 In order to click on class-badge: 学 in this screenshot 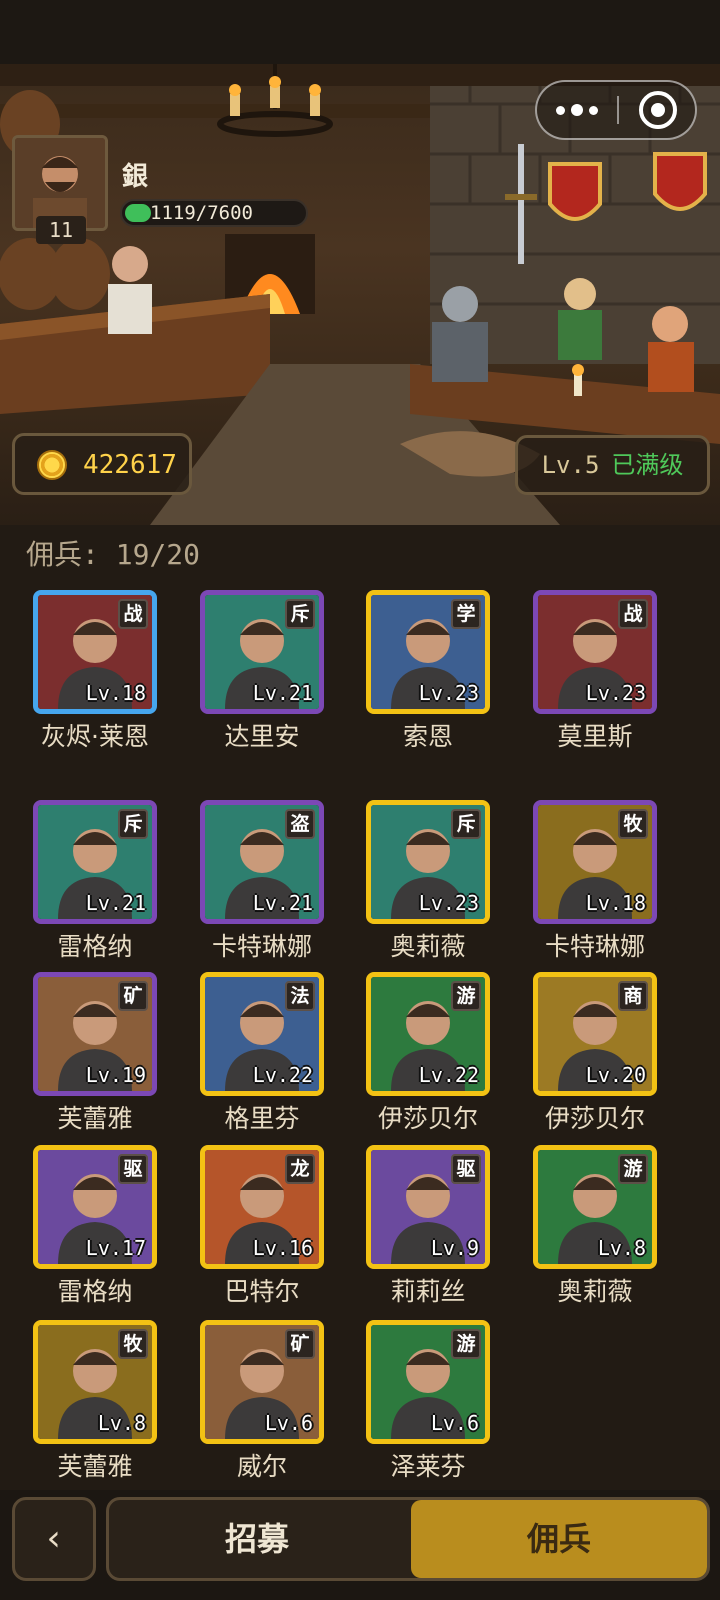, I will do `click(466, 614)`.